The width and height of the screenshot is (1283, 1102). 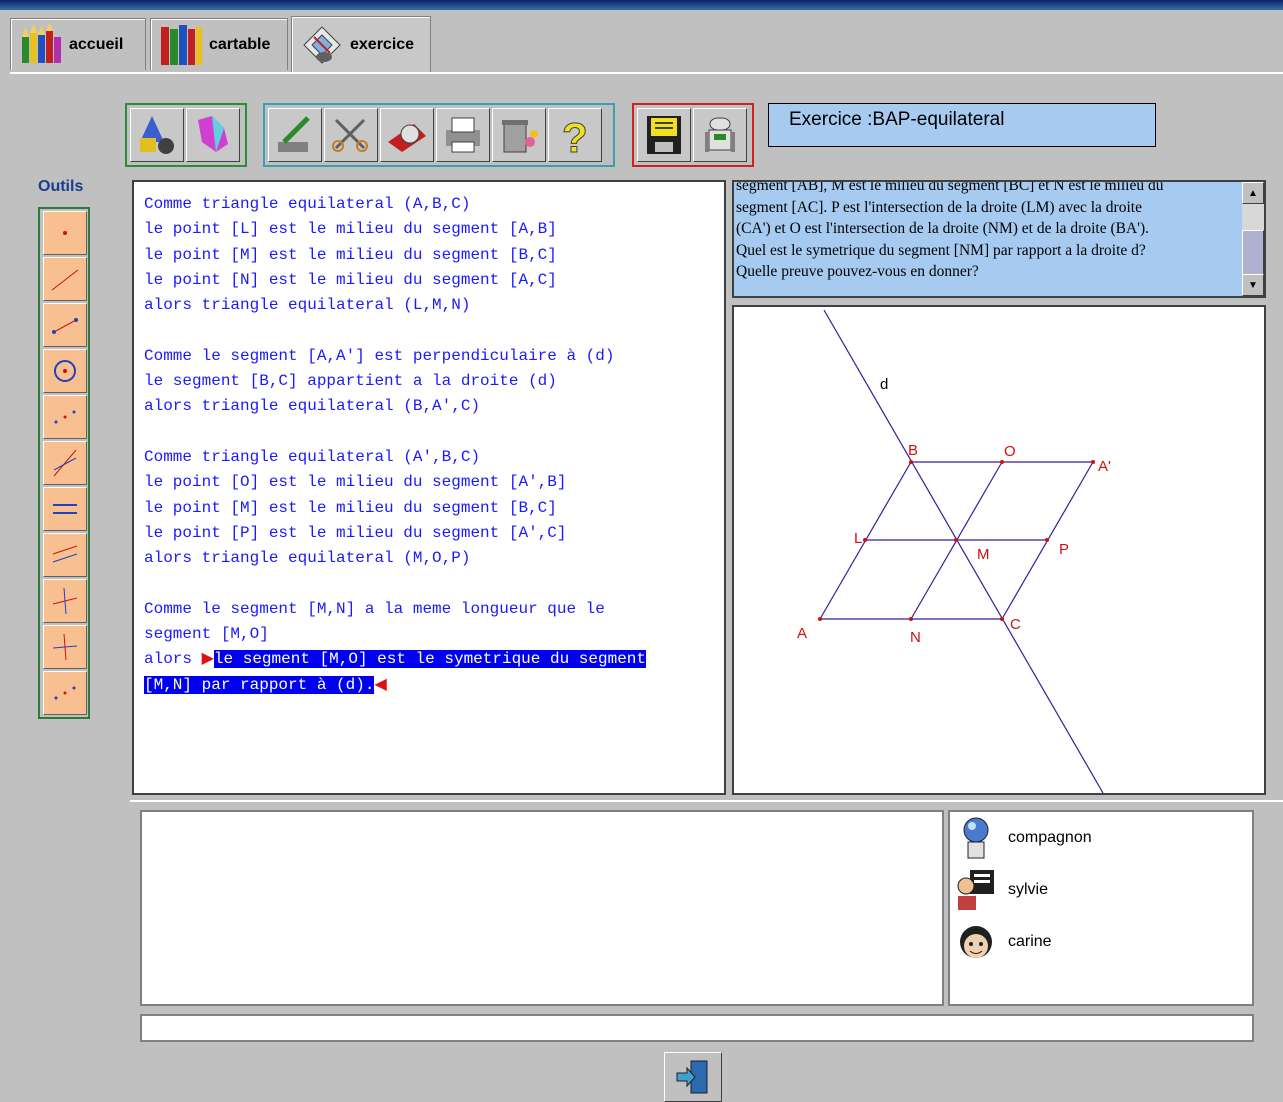 What do you see at coordinates (380, 685) in the screenshot?
I see `end-marker-icon: ◀` at bounding box center [380, 685].